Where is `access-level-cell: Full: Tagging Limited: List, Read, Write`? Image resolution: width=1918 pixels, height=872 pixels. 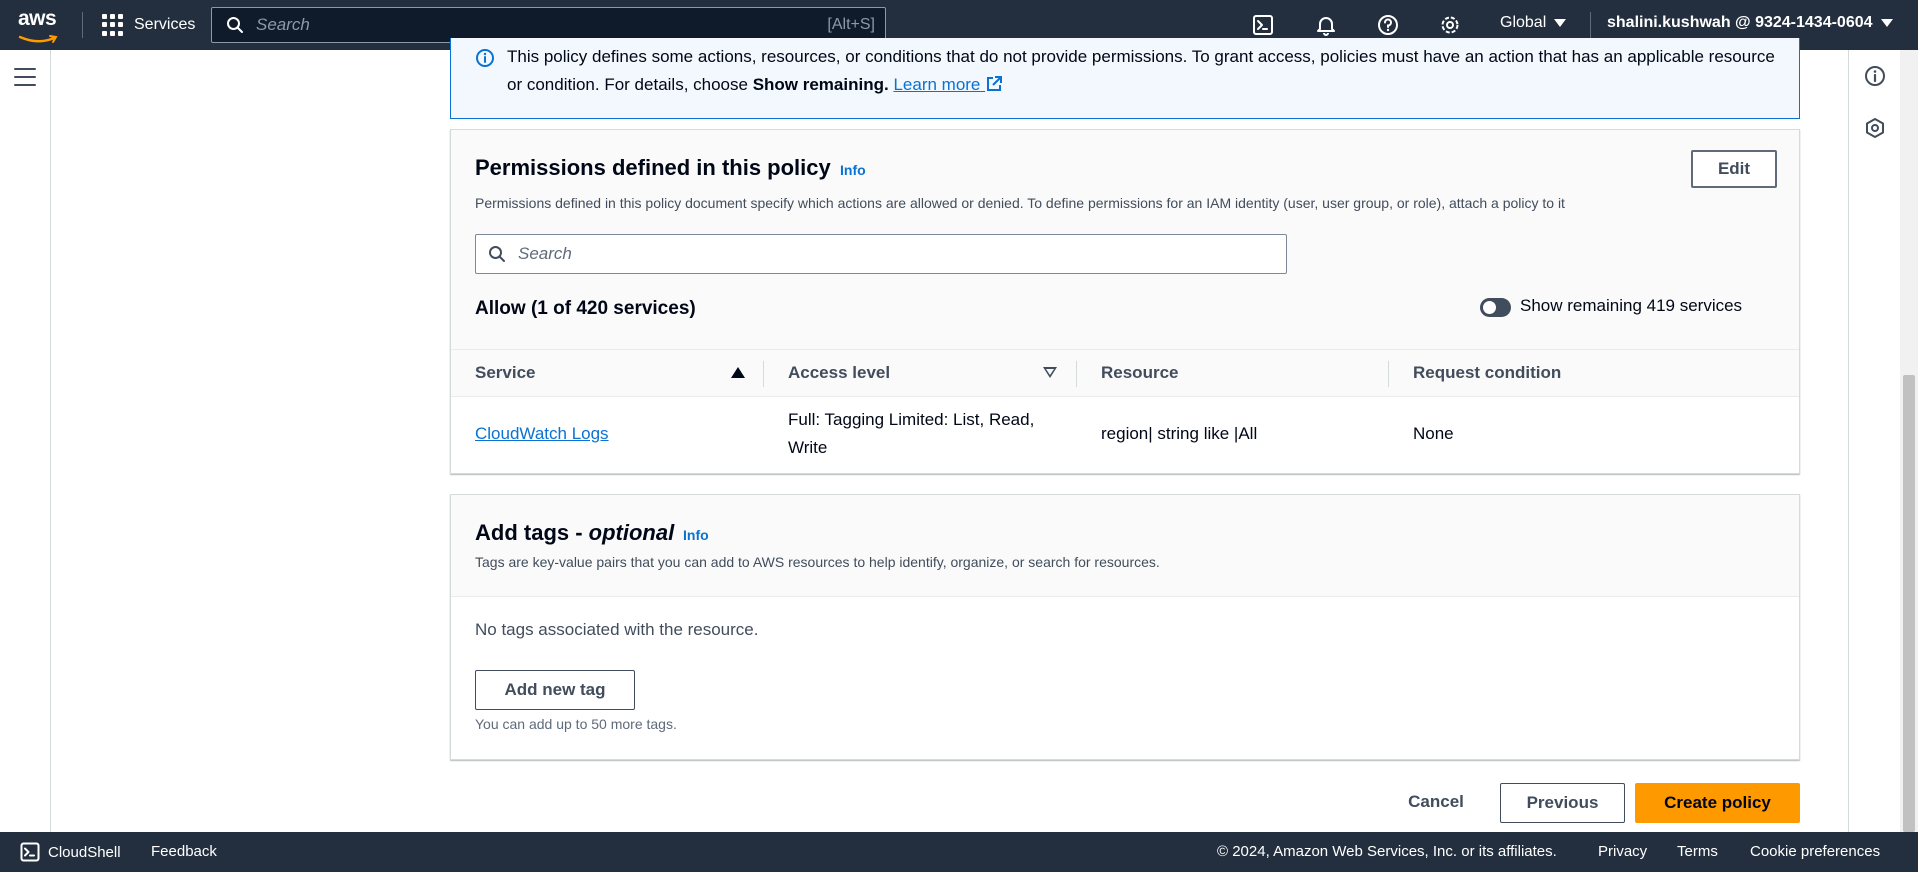
access-level-cell: Full: Tagging Limited: List, Read, Write is located at coordinates (911, 433).